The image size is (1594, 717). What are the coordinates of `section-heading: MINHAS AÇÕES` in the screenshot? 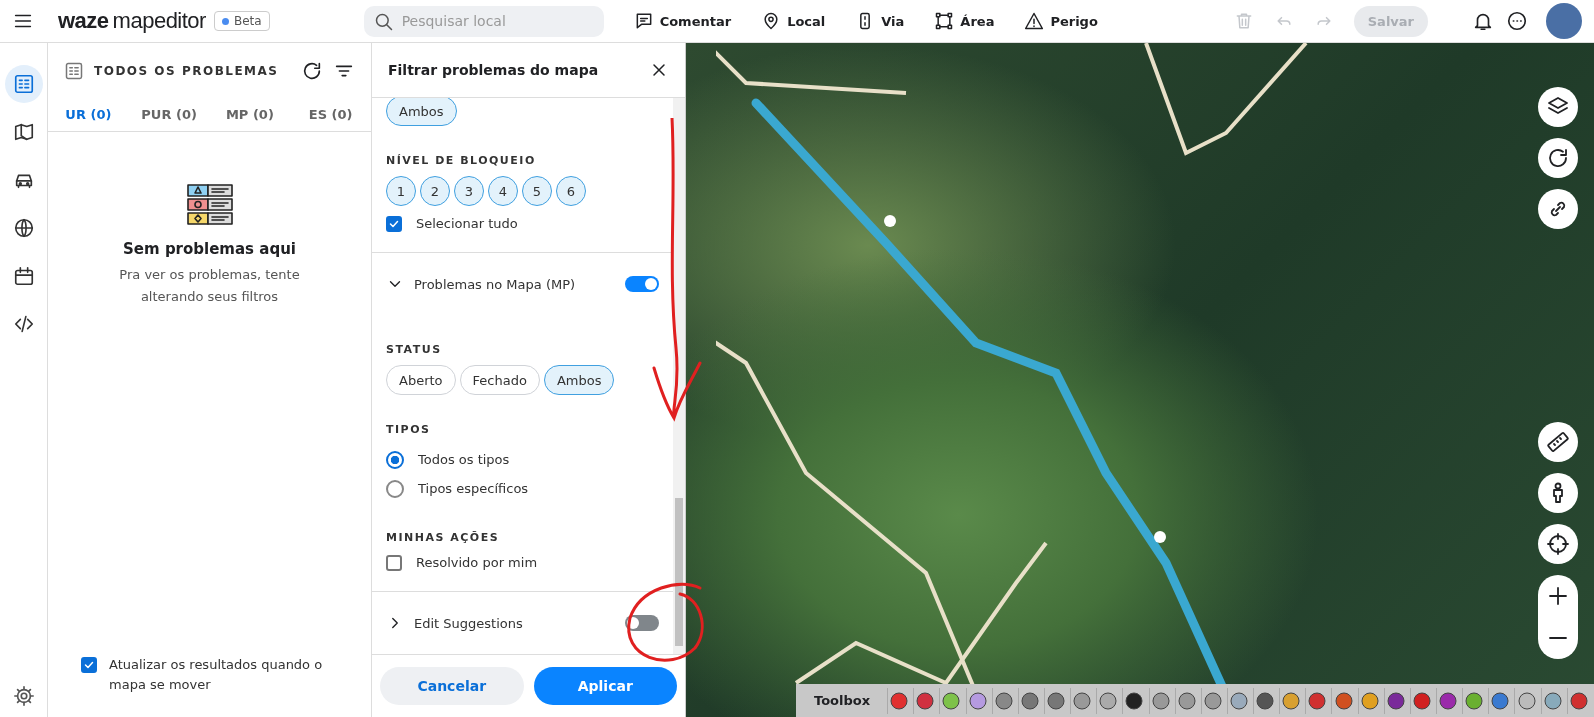 It's located at (443, 538).